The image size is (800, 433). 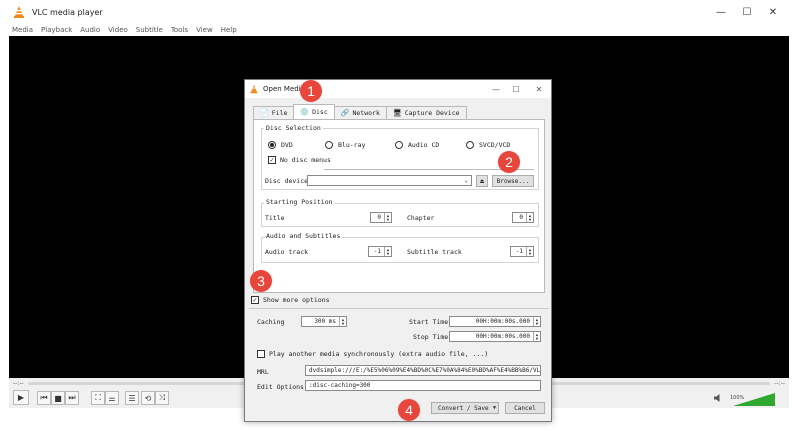 I want to click on radio-bluray: Blu-ray, so click(x=345, y=145).